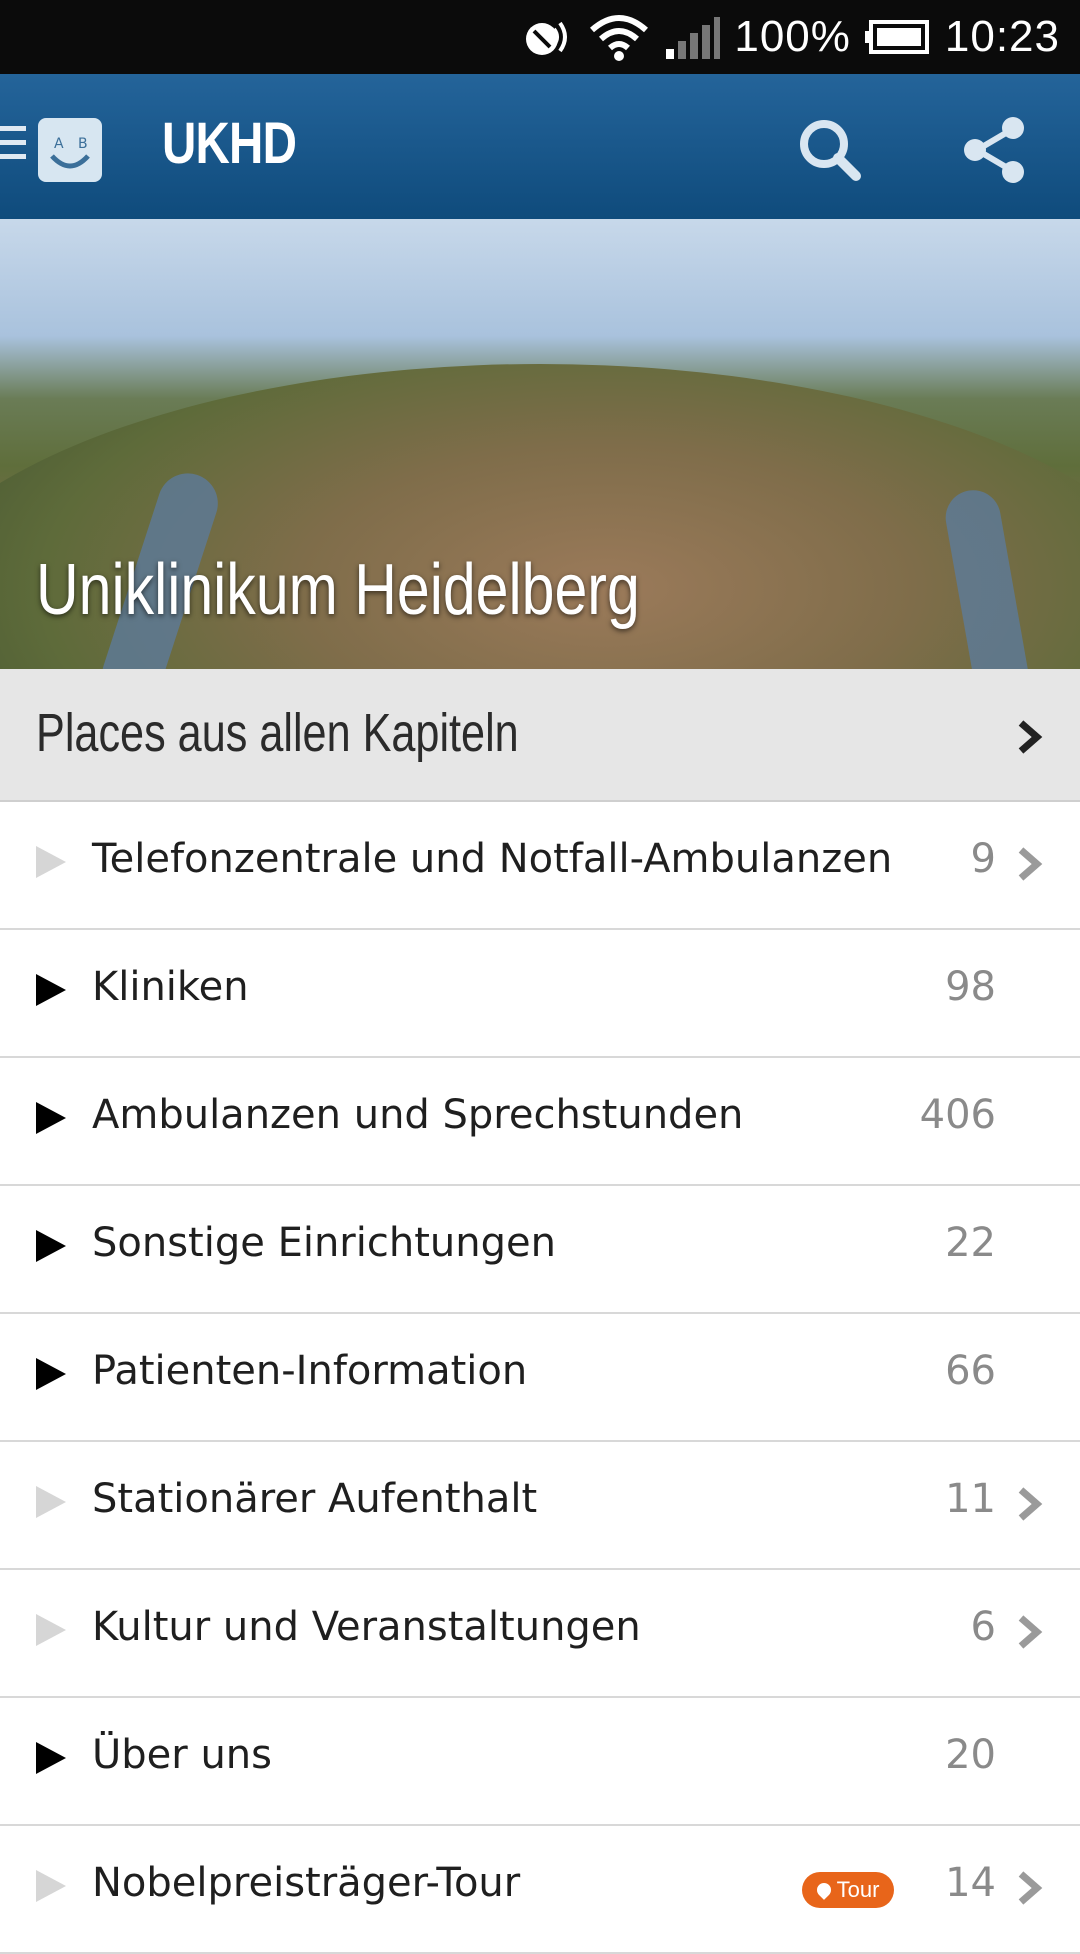 The width and height of the screenshot is (1080, 1954). I want to click on tour-badge: Tour, so click(848, 1890).